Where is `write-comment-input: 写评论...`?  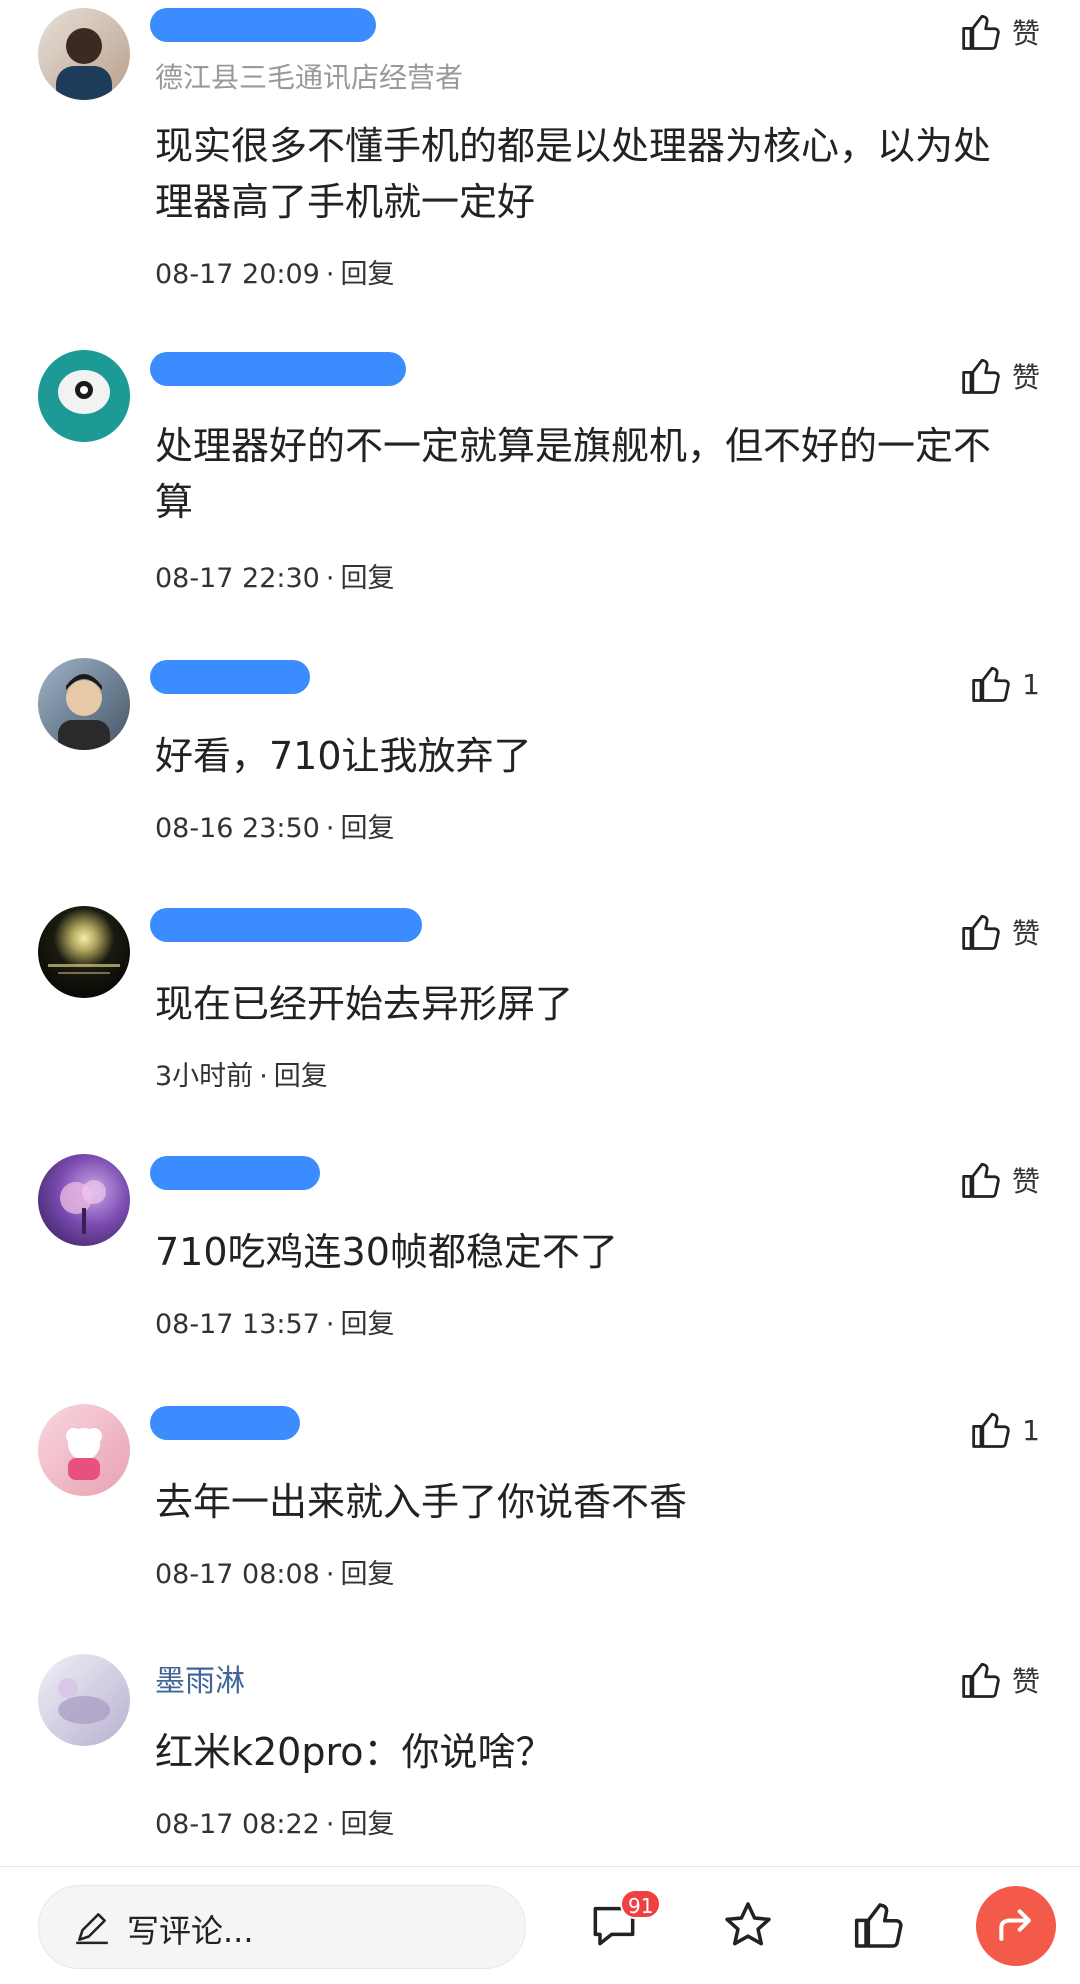
write-comment-input: 写评论... is located at coordinates (282, 1927).